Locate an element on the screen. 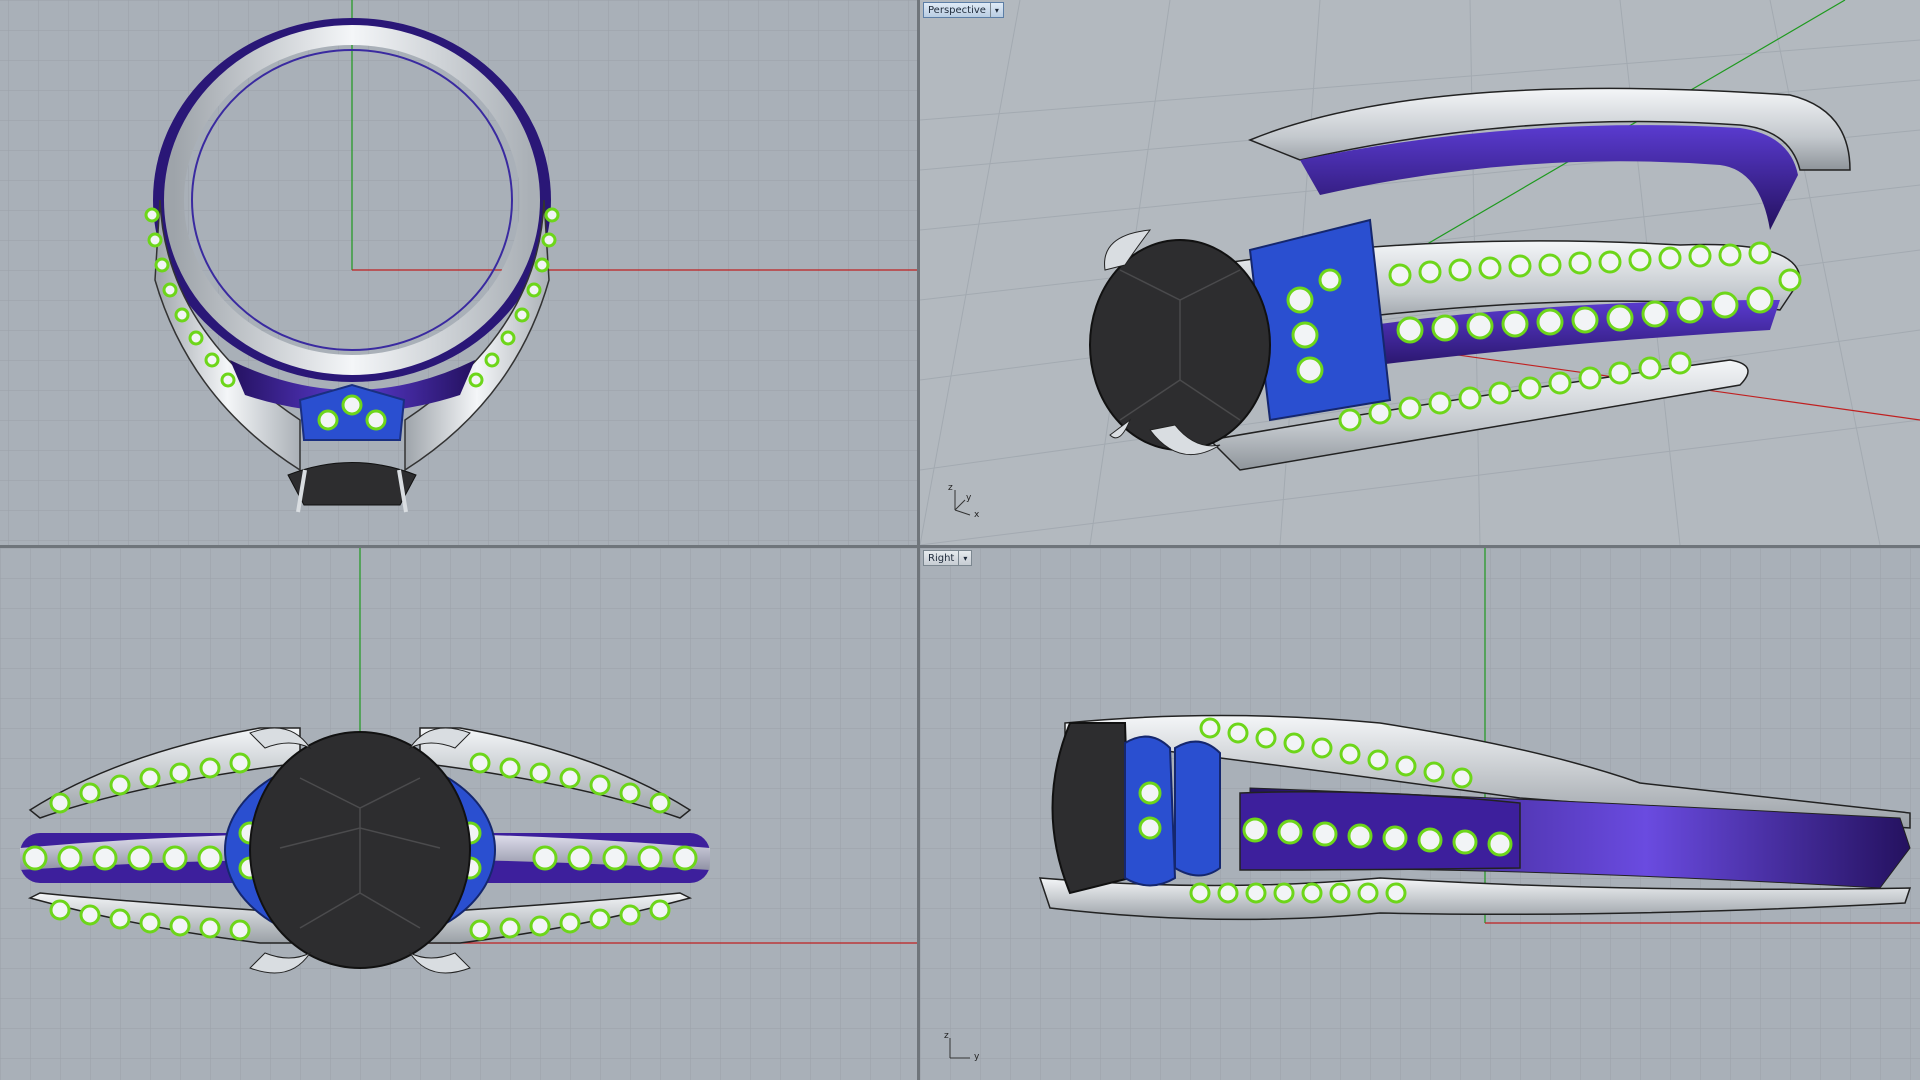  right-label: Right is located at coordinates (941, 558).